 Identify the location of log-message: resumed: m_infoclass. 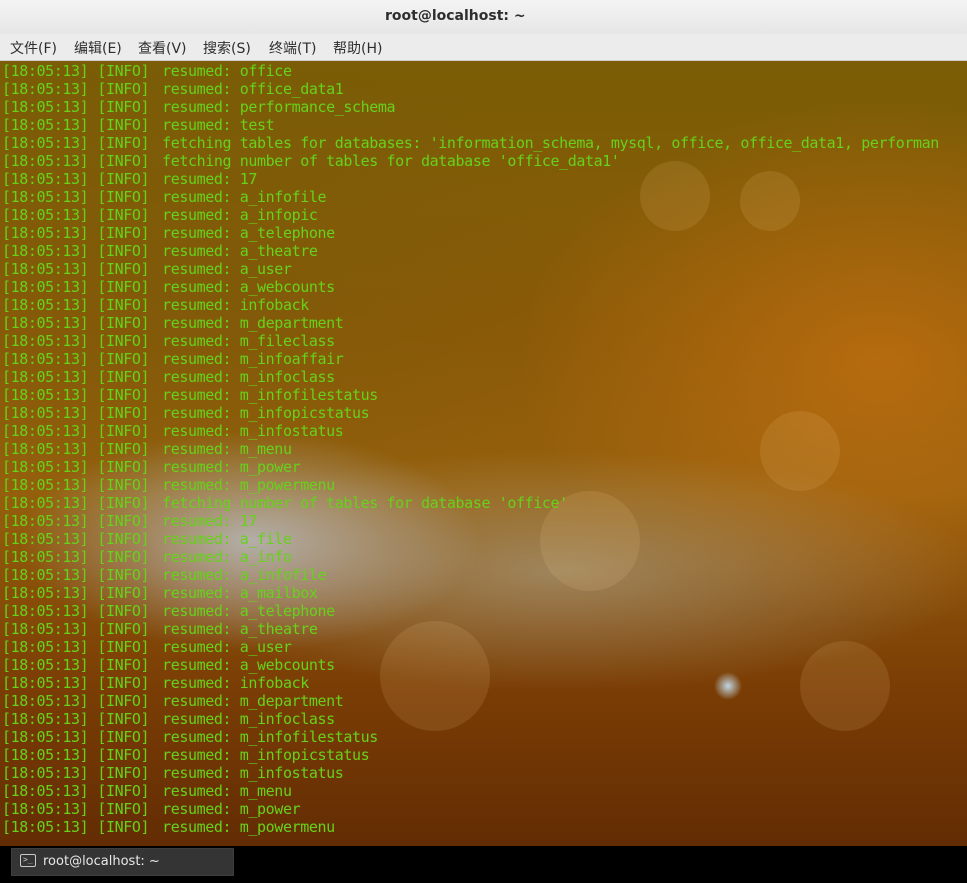
(248, 719).